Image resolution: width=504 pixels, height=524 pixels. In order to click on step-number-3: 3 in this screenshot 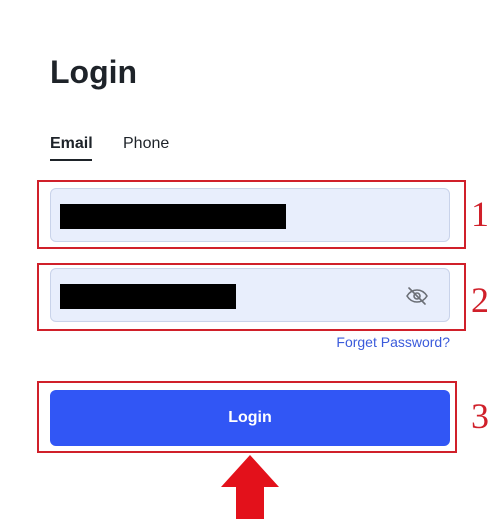, I will do `click(480, 416)`.